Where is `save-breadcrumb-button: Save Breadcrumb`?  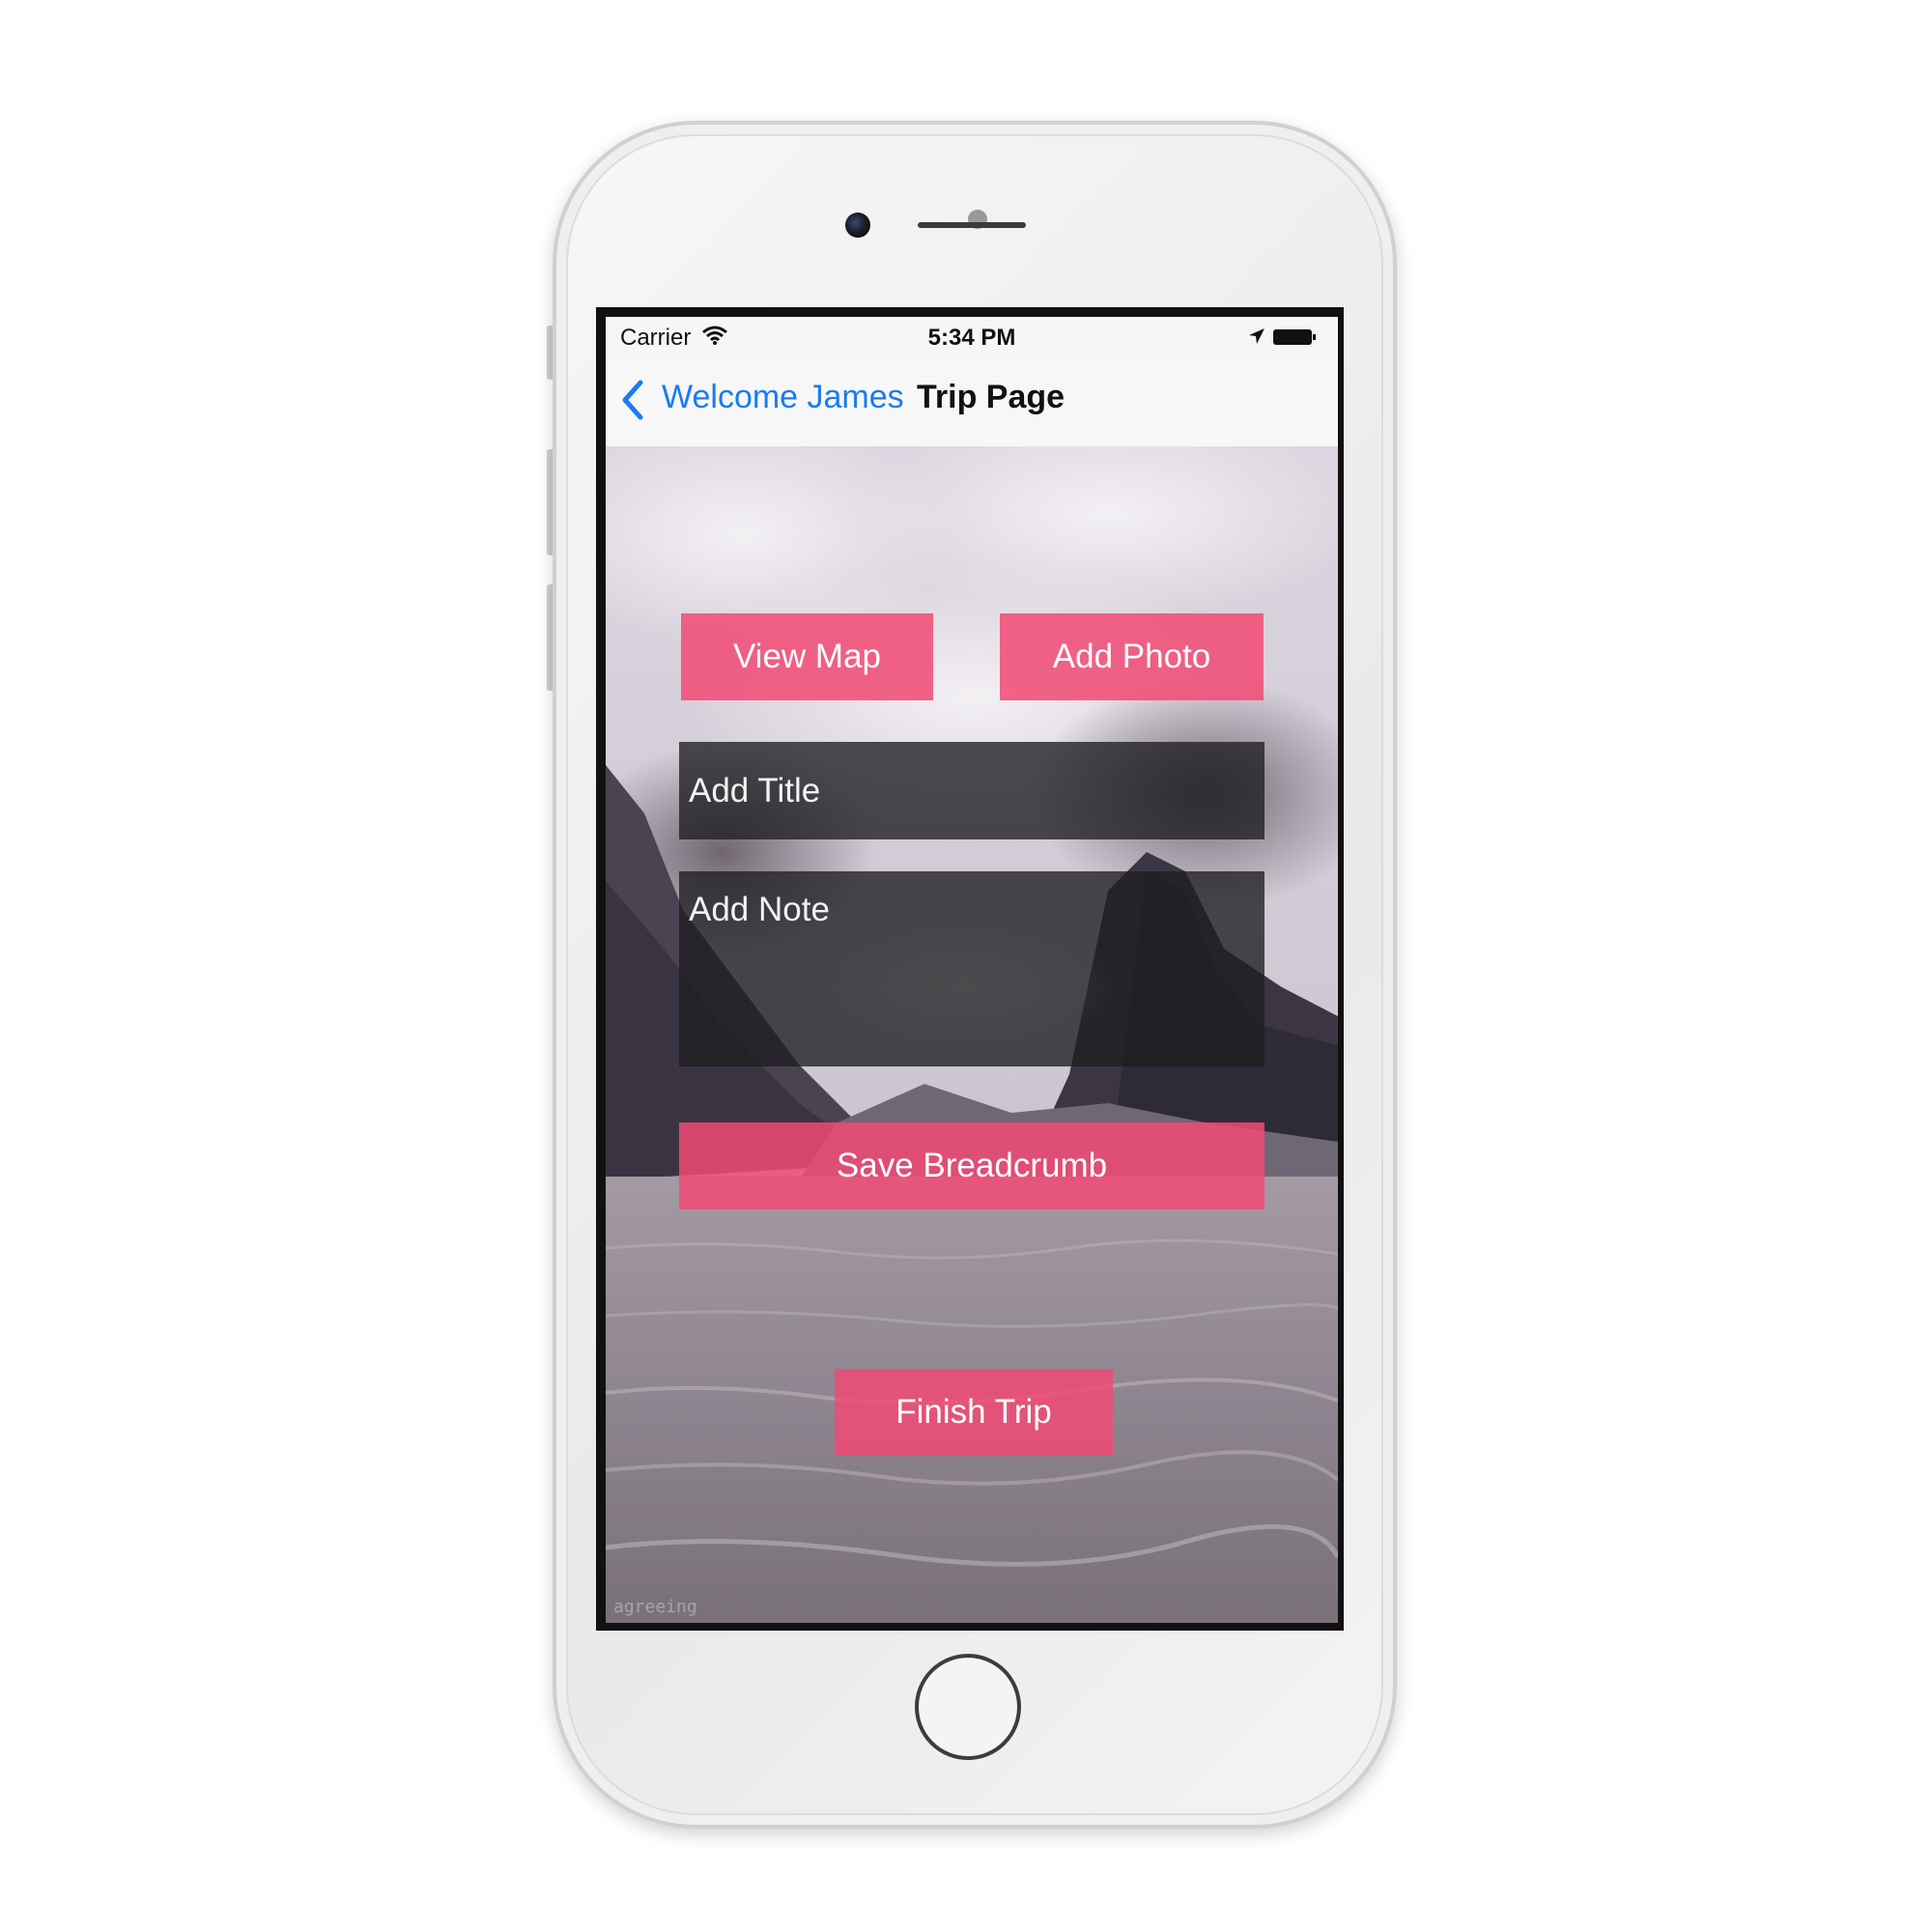
save-breadcrumb-button: Save Breadcrumb is located at coordinates (971, 1165).